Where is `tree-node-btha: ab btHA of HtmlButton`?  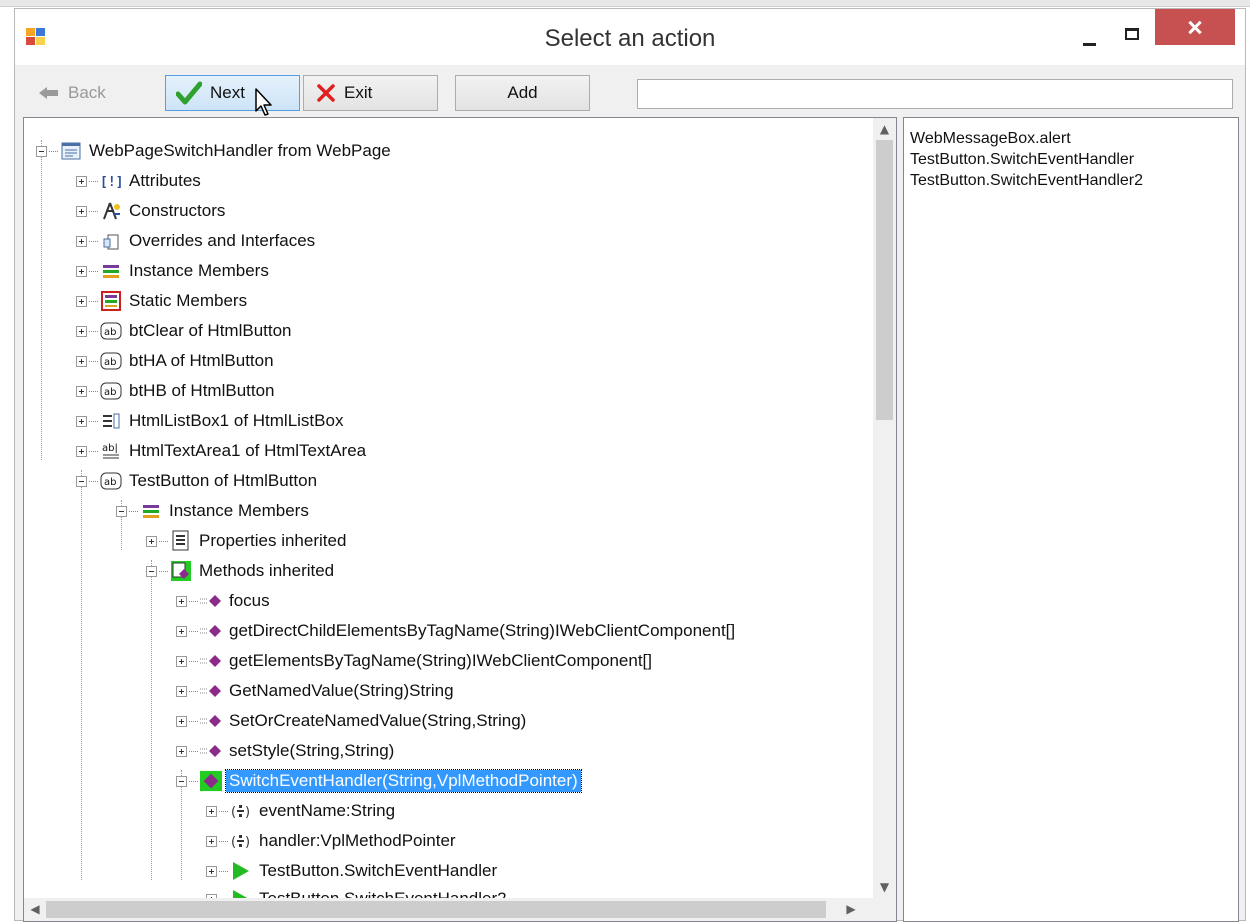
tree-node-btha: ab btHA of HtmlButton is located at coordinates (176, 361).